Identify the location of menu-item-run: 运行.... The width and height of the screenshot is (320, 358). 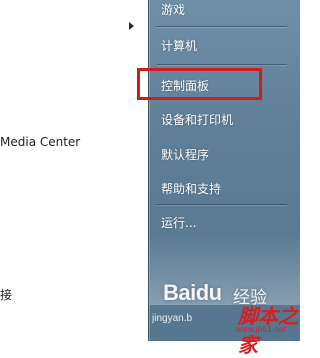
(178, 222).